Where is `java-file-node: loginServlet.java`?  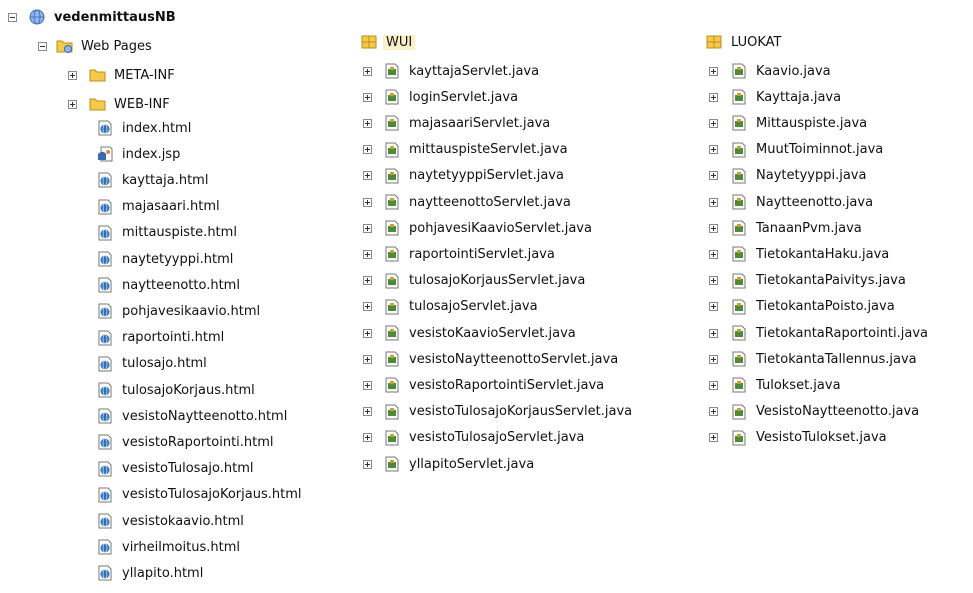 java-file-node: loginServlet.java is located at coordinates (440, 97).